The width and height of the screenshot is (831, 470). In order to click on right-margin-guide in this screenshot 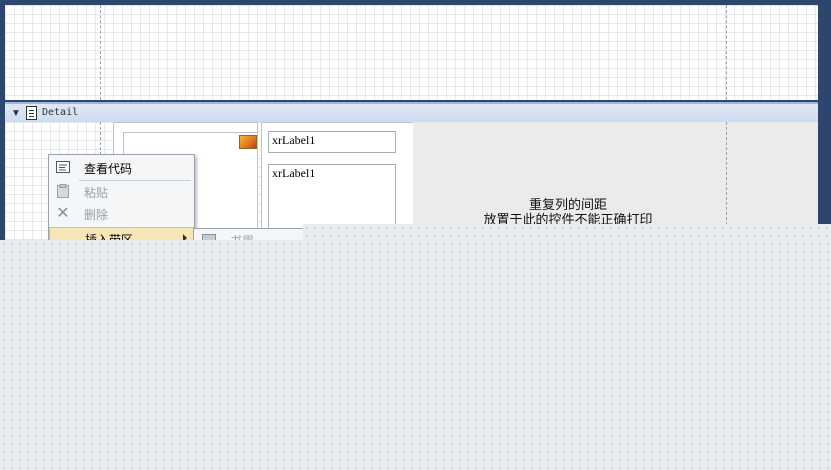, I will do `click(726, 52)`.